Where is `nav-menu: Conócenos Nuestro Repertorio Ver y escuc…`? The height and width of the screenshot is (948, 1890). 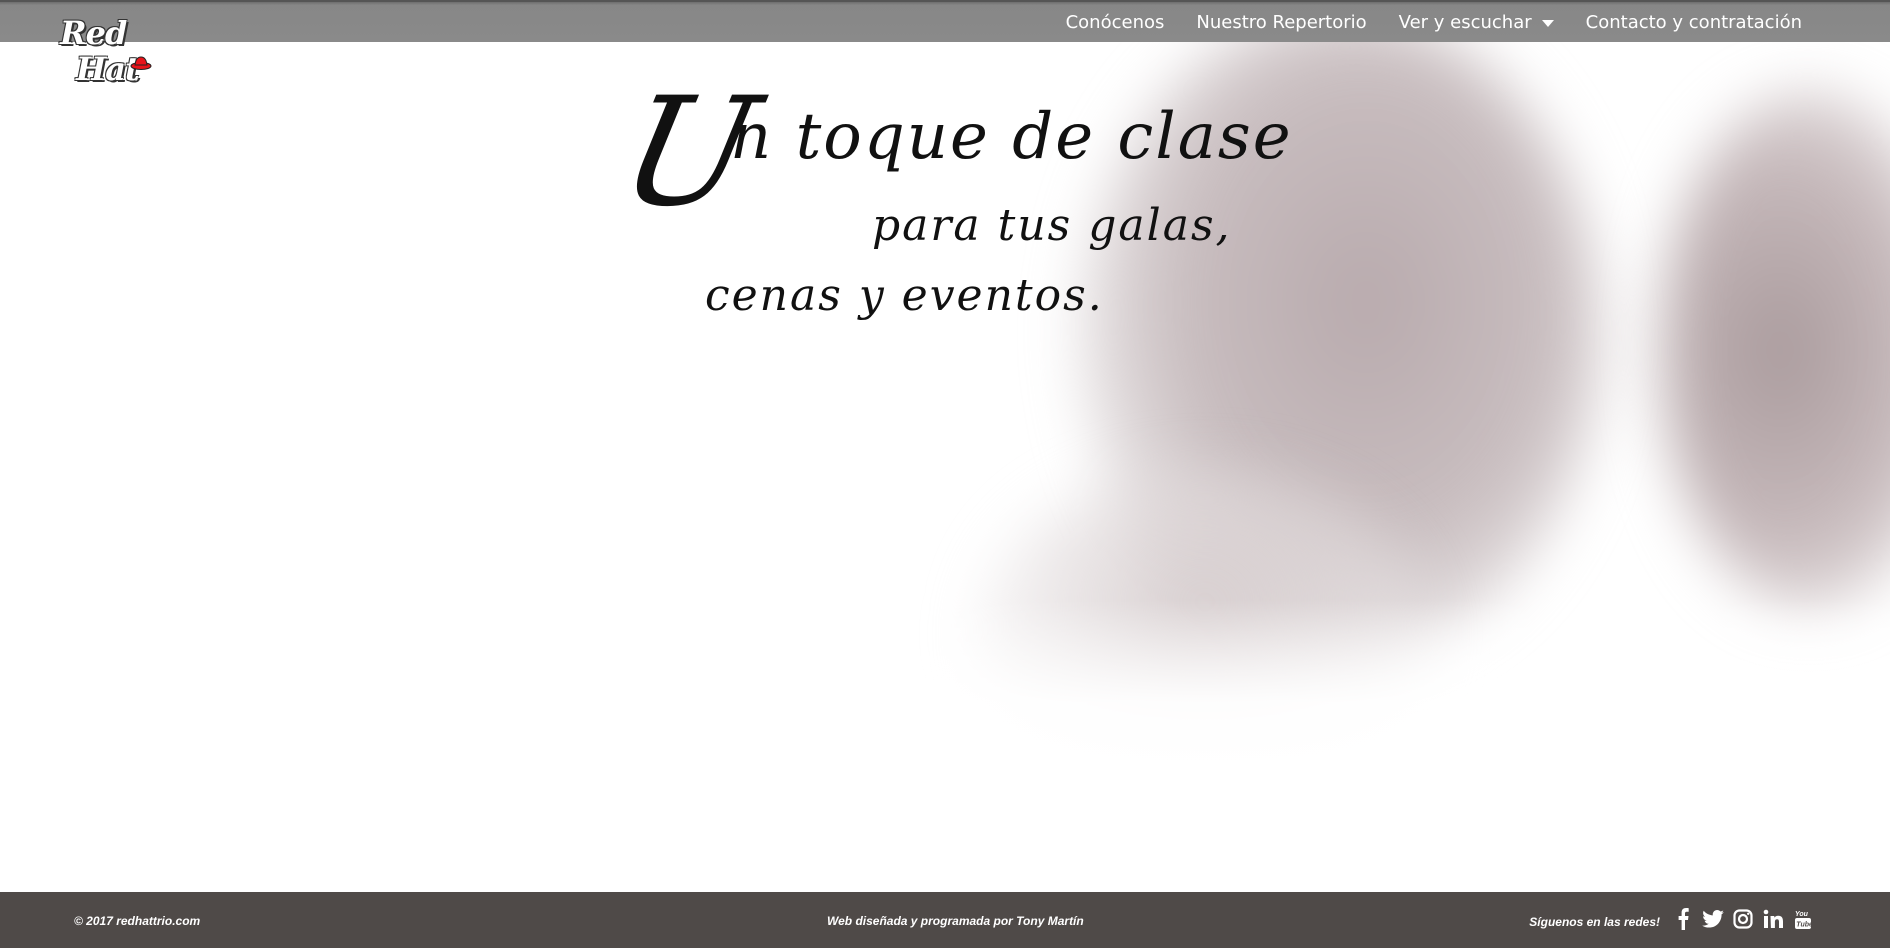 nav-menu: Conócenos Nuestro Repertorio Ver y escuc… is located at coordinates (1434, 22).